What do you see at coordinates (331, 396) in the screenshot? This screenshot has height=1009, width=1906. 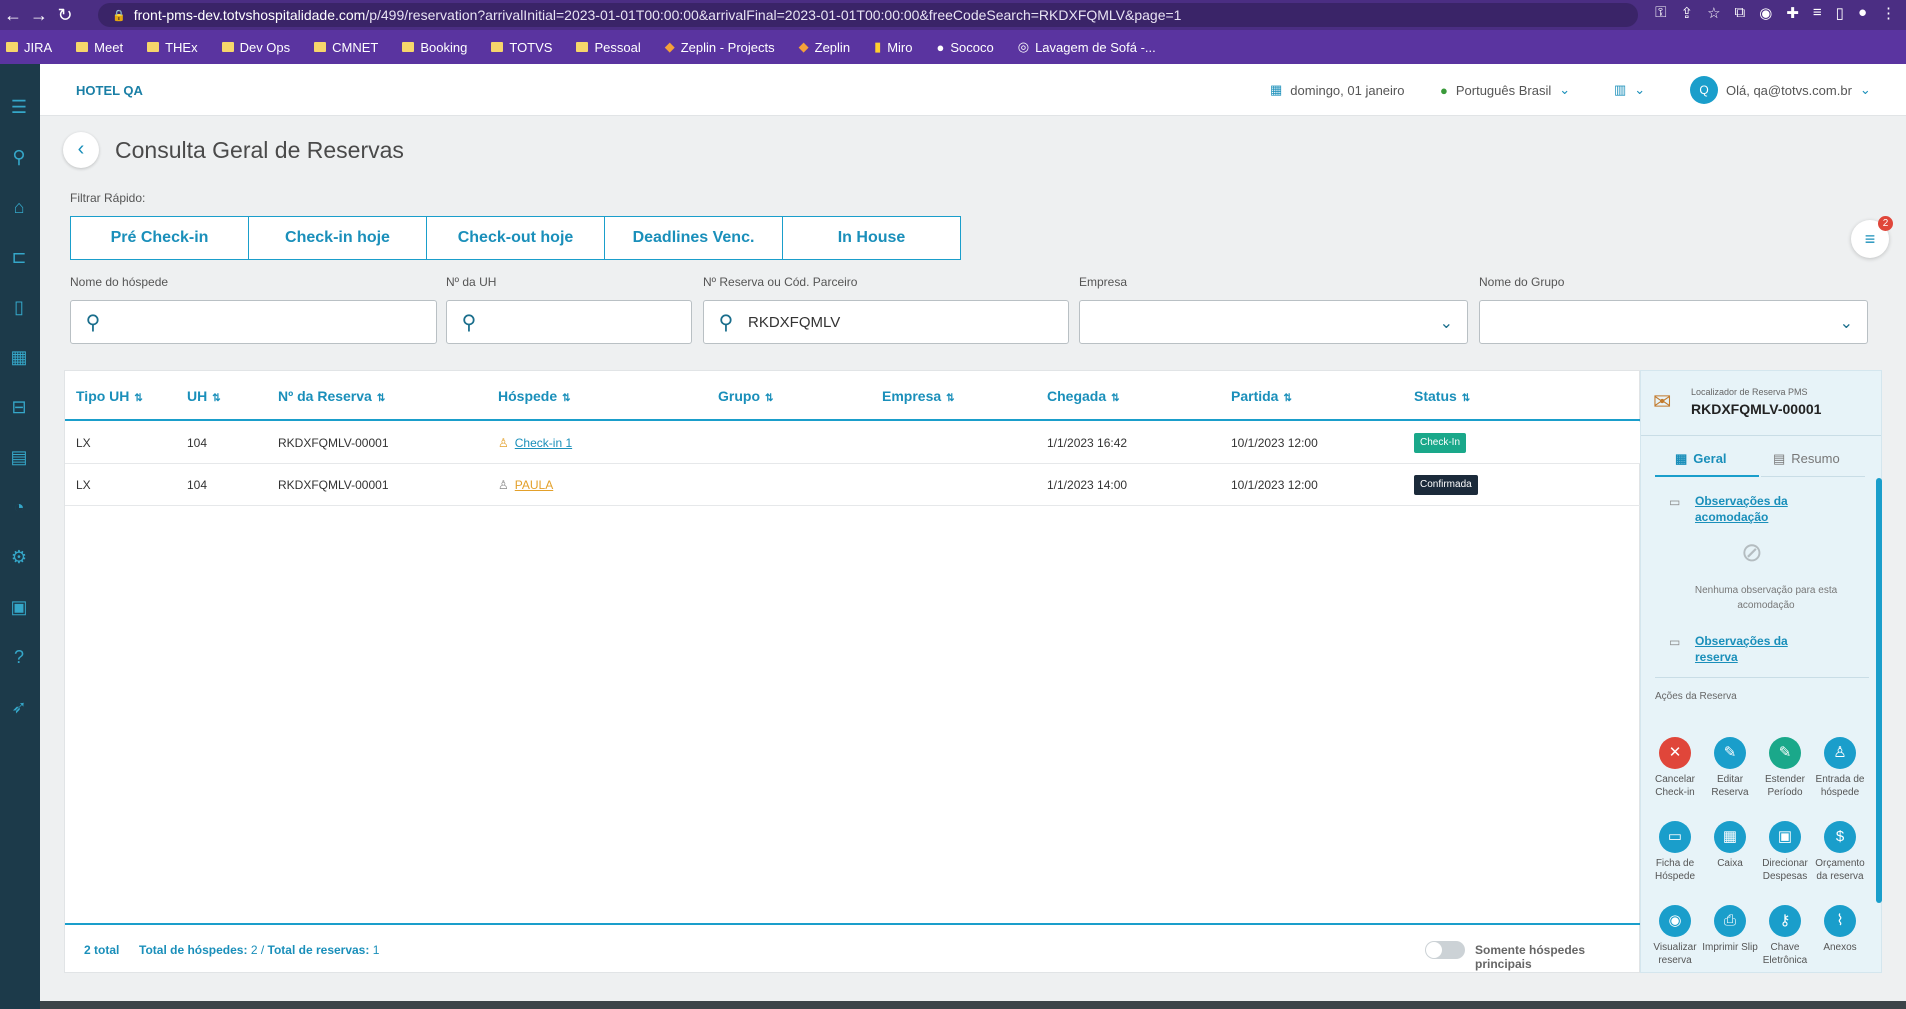 I see `column-header-reserva: Nº da Reserva ⇅` at bounding box center [331, 396].